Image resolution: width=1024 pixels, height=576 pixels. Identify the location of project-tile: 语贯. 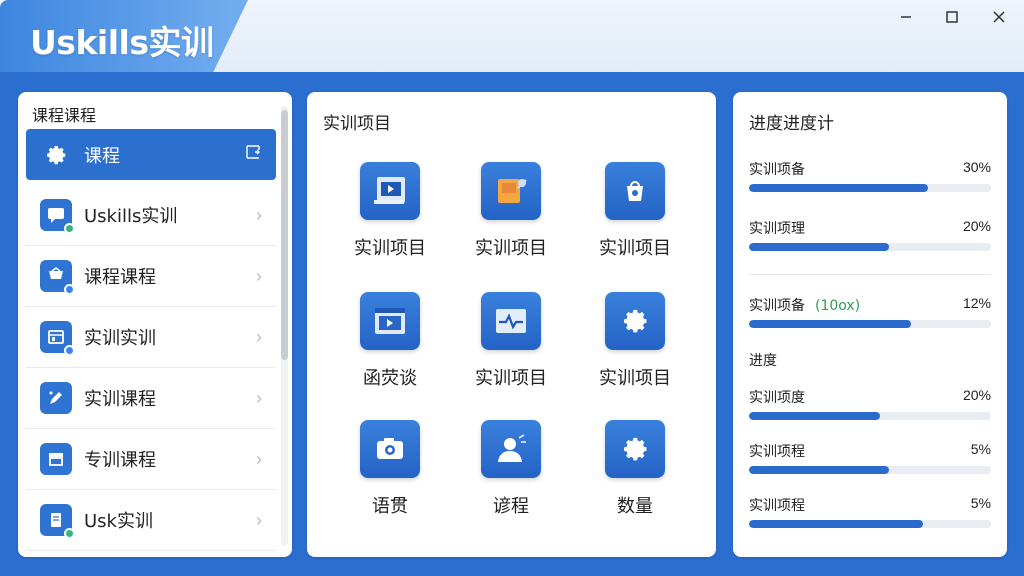
(390, 480).